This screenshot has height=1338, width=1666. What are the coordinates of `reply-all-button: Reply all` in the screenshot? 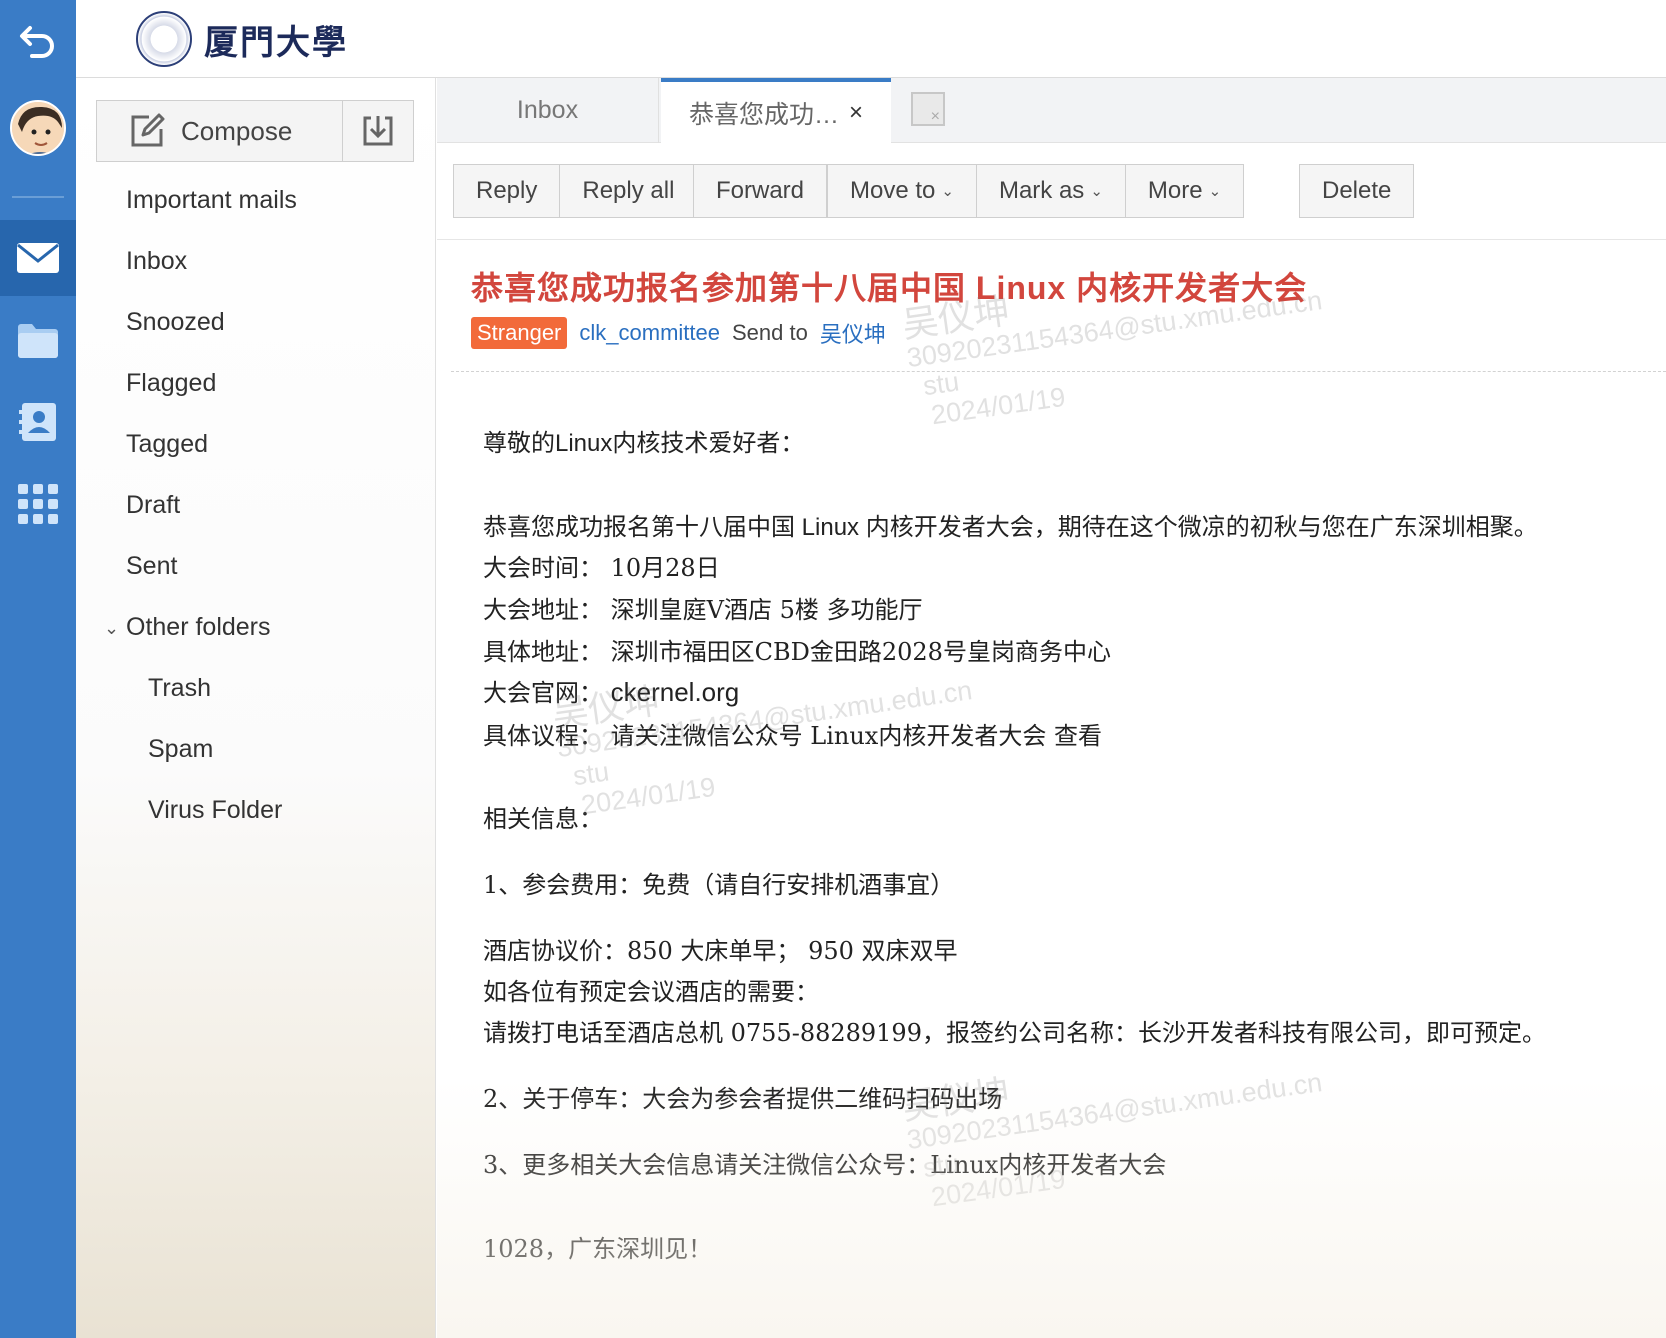 It's located at (628, 191).